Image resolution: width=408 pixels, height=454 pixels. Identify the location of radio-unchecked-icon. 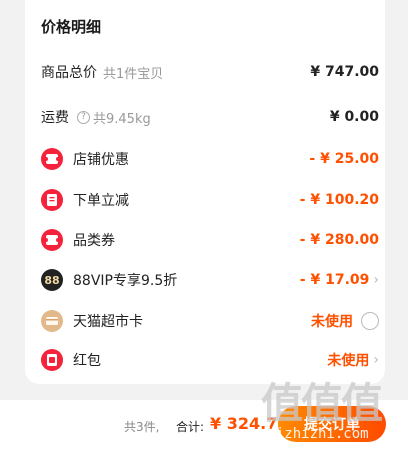
(370, 321).